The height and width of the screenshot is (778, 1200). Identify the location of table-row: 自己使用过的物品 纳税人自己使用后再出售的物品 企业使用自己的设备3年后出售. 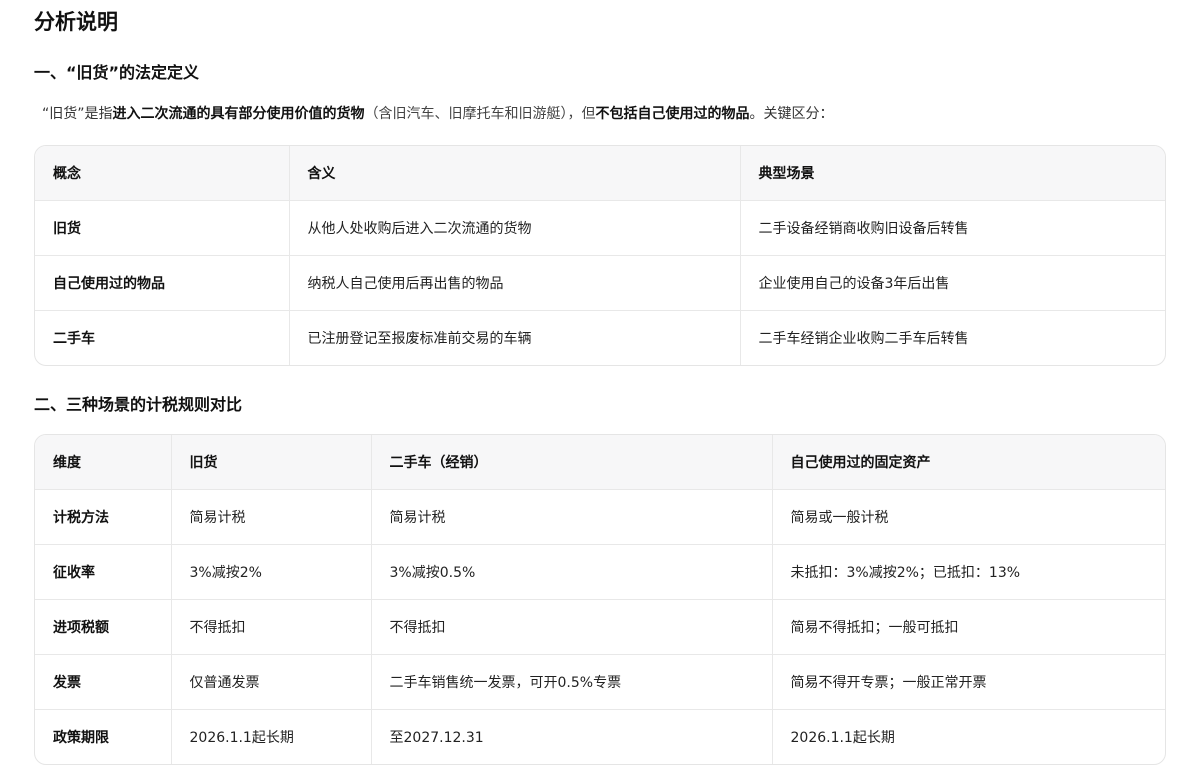
(600, 283).